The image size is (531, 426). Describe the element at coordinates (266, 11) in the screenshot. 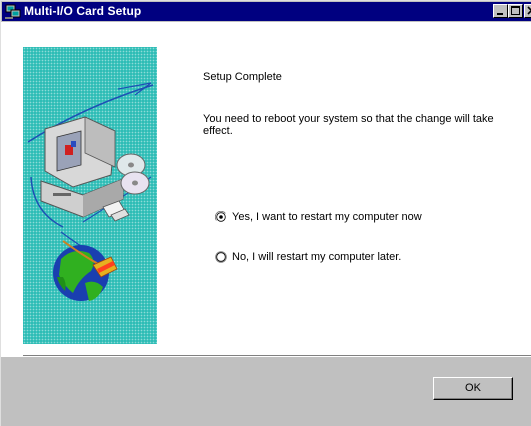

I see `title-bar: Multi-I/O Card Setup` at that location.